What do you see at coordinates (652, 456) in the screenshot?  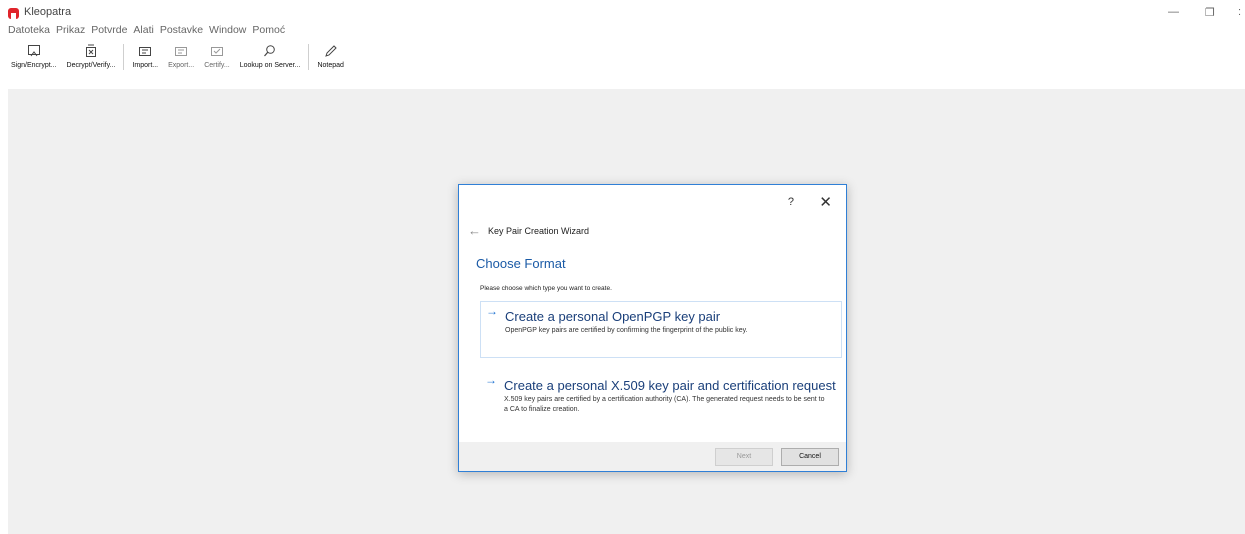 I see `dialog-footer: Next Cancel` at bounding box center [652, 456].